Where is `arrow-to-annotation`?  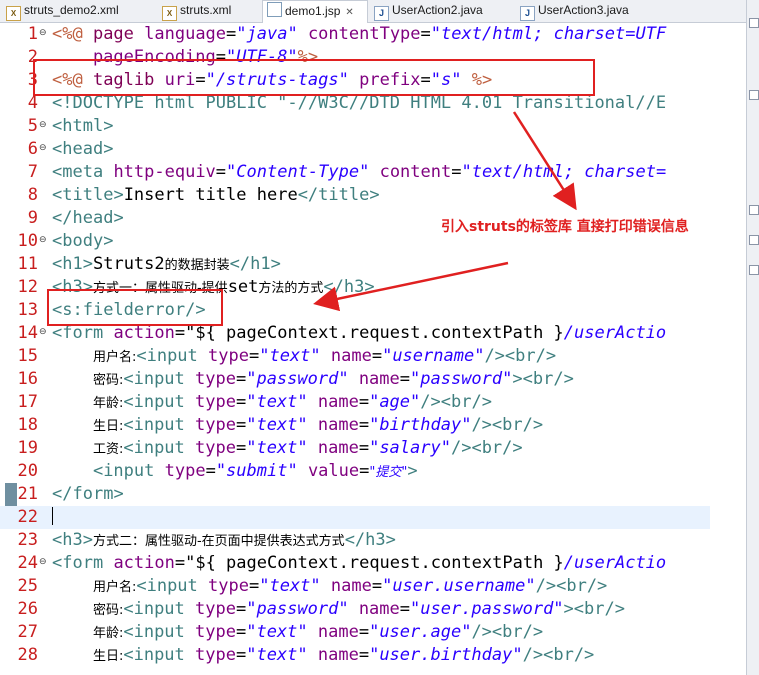 arrow-to-annotation is located at coordinates (544, 161).